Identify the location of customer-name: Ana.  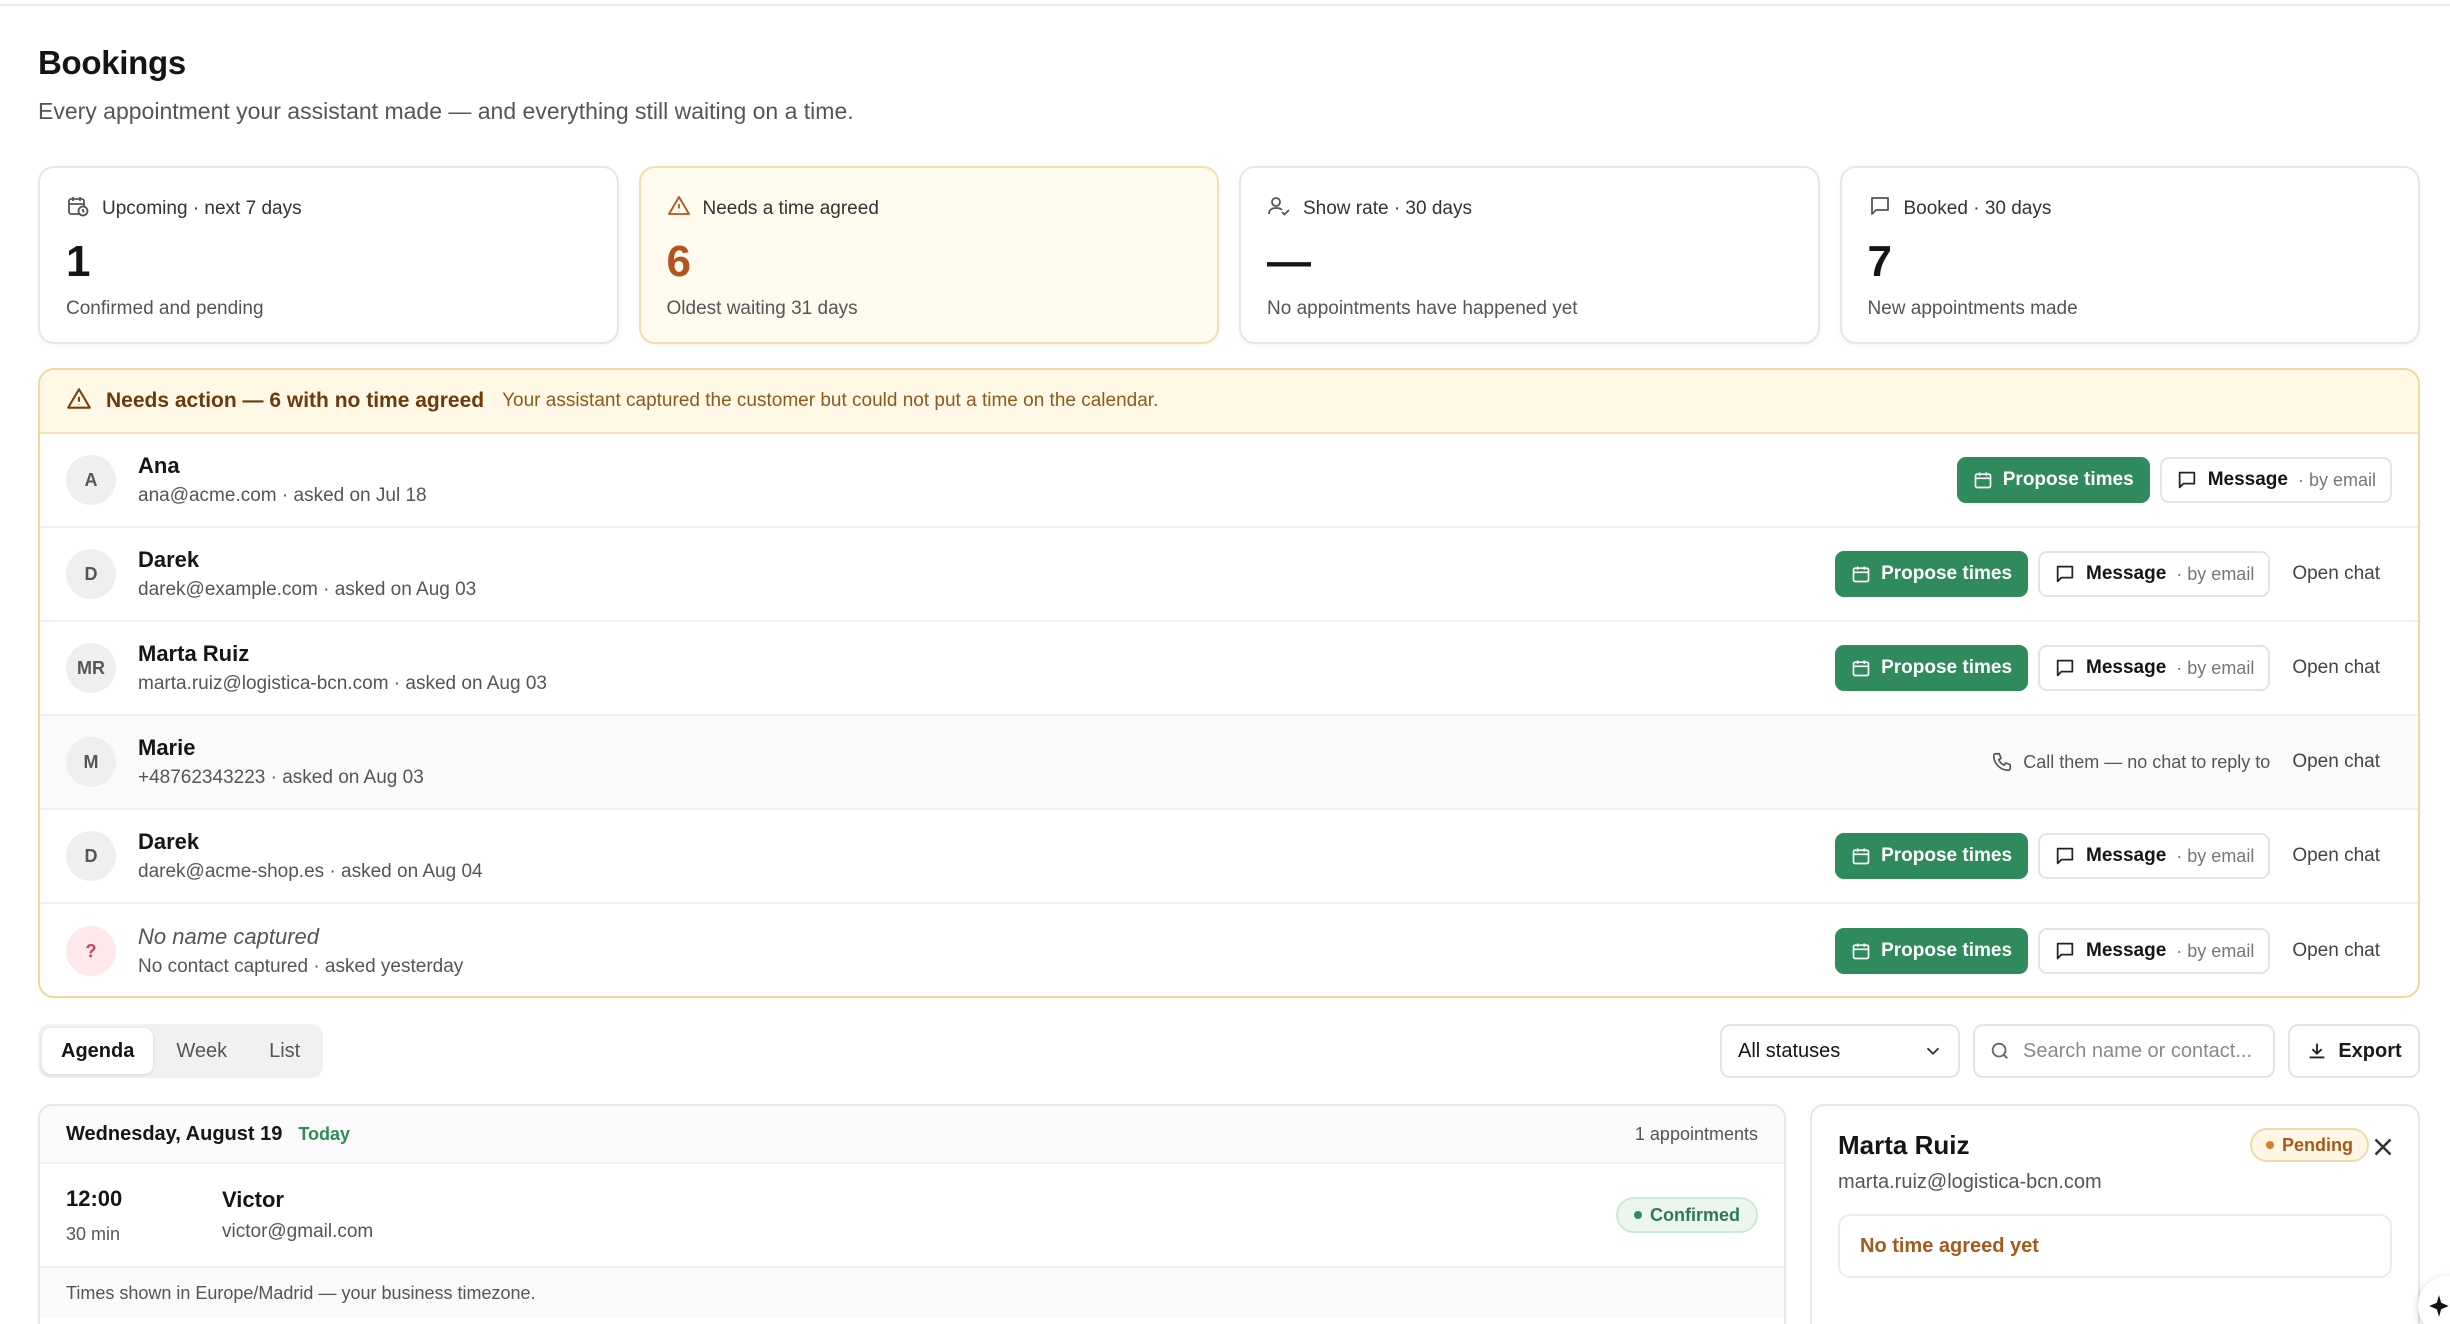
(159, 465).